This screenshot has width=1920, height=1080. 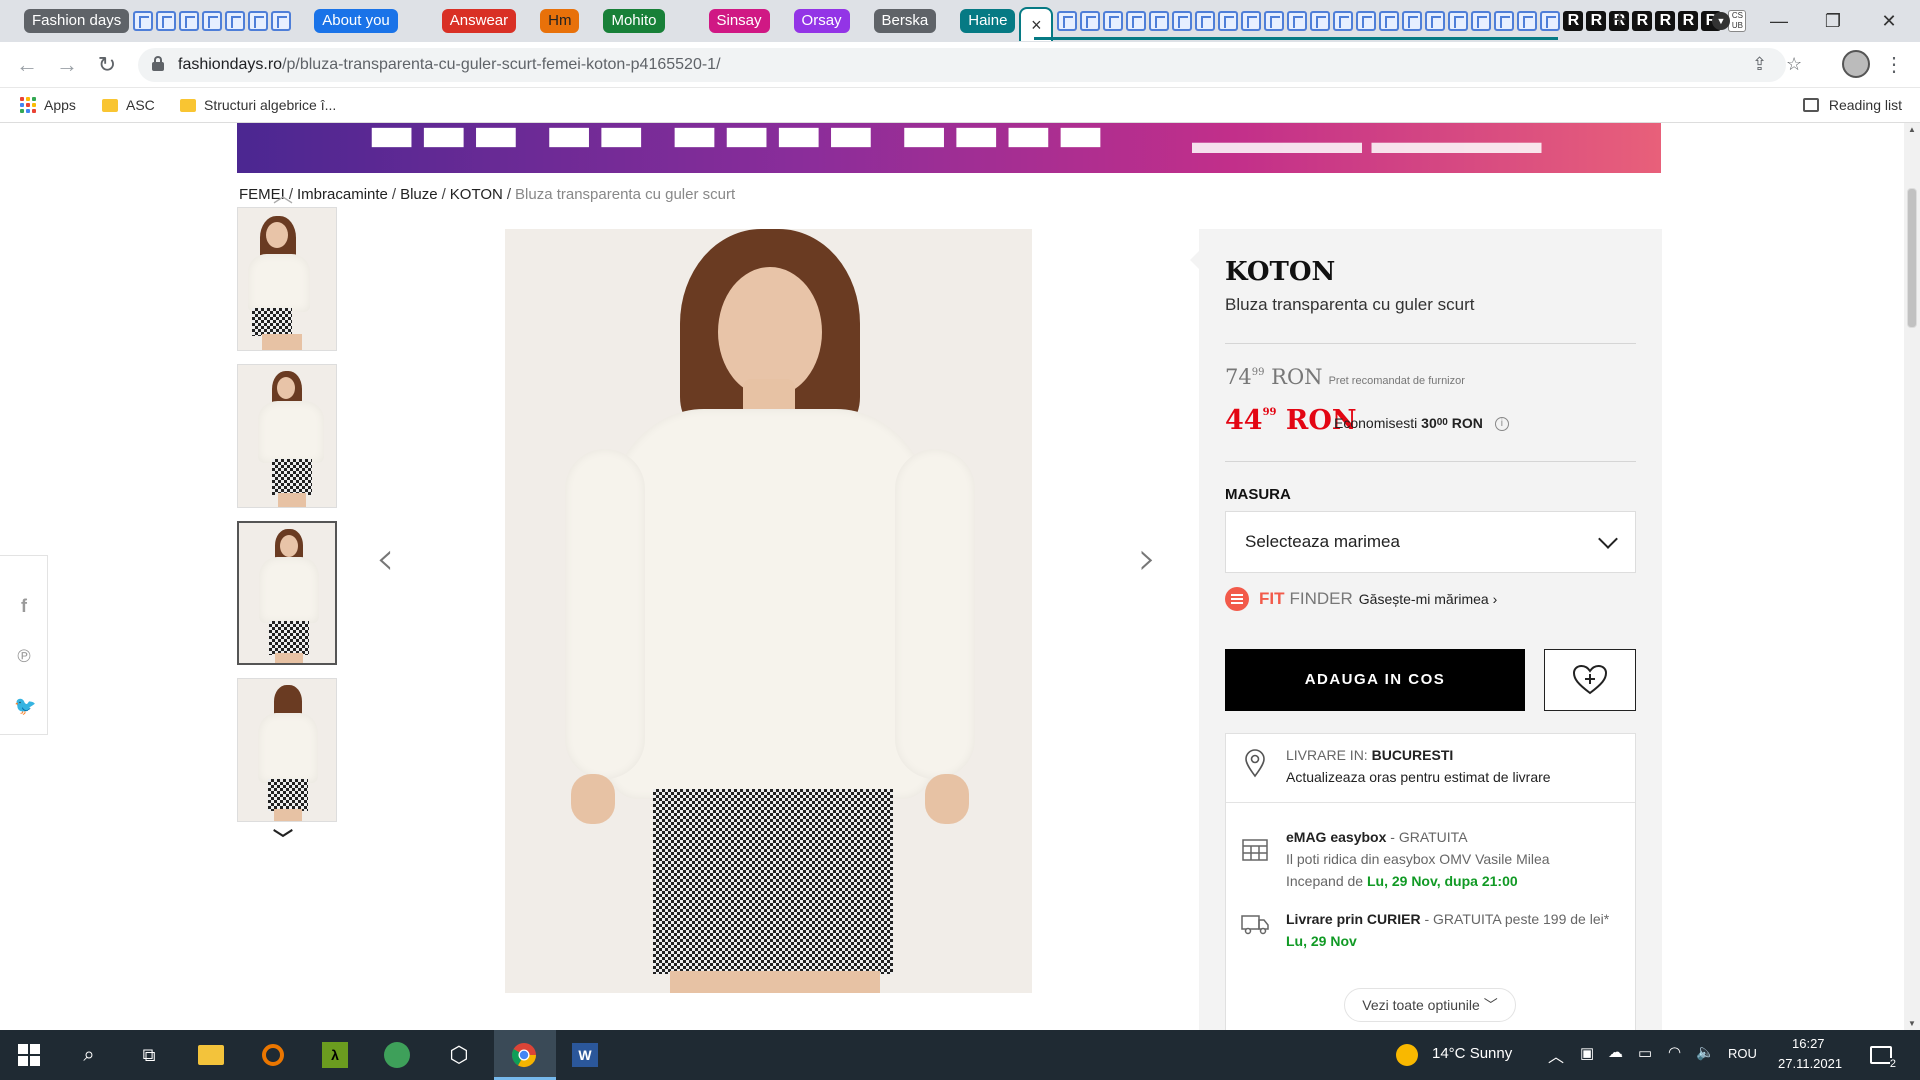 What do you see at coordinates (1912, 576) in the screenshot?
I see `vertical-scrollbar: ▲ ▼` at bounding box center [1912, 576].